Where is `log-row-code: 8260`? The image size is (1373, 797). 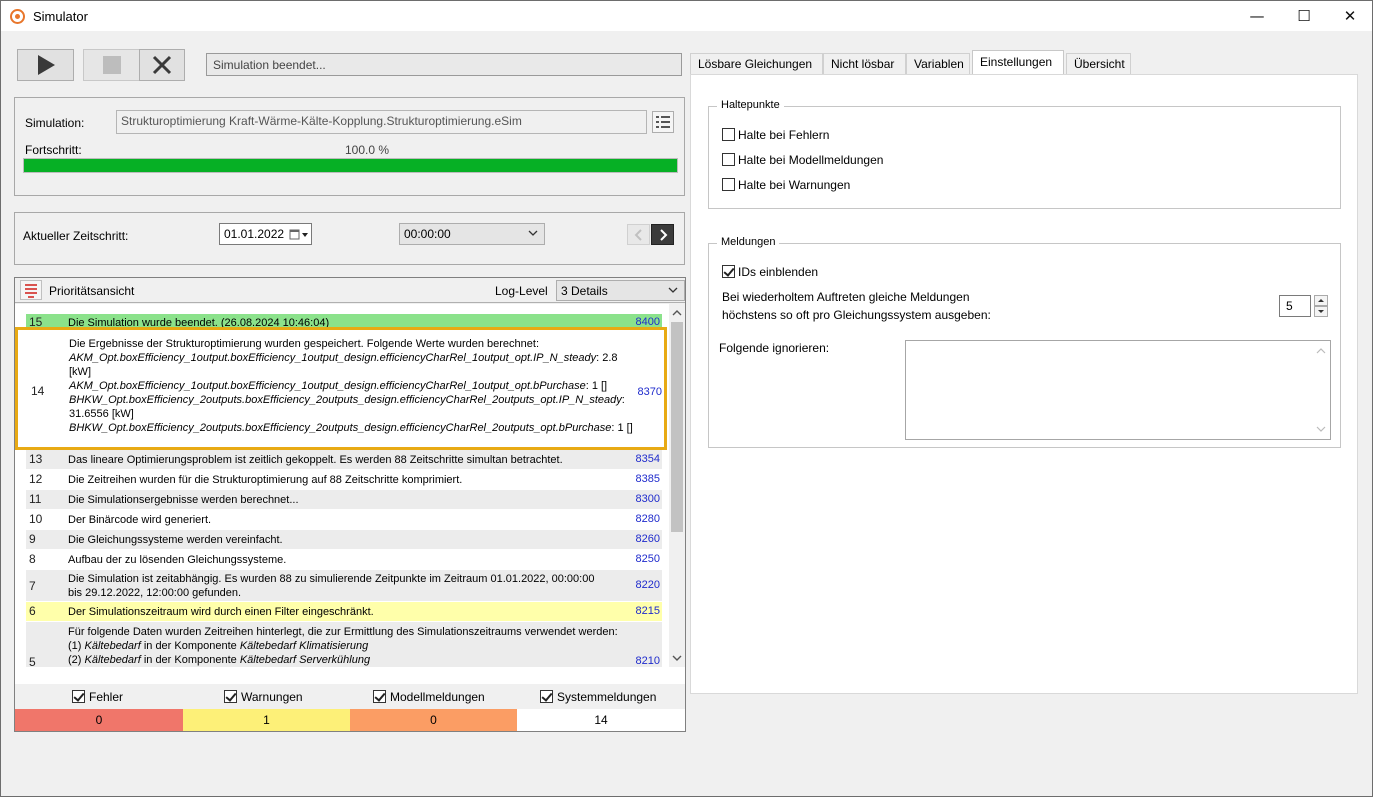
log-row-code: 8260 is located at coordinates (648, 539).